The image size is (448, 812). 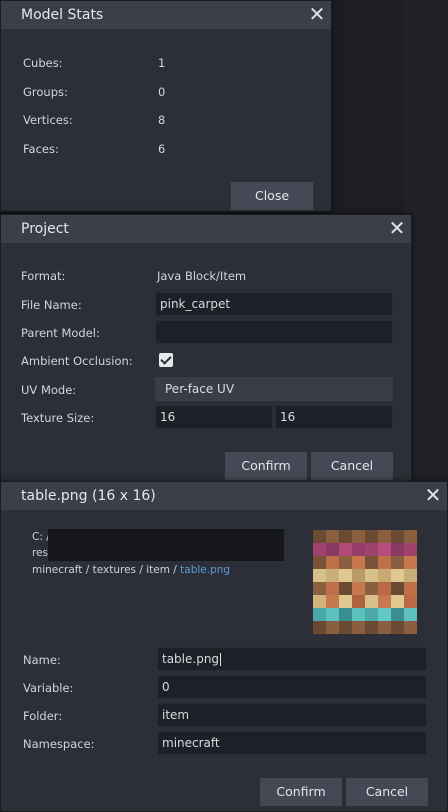 I want to click on texture-thumbnail, so click(x=365, y=582).